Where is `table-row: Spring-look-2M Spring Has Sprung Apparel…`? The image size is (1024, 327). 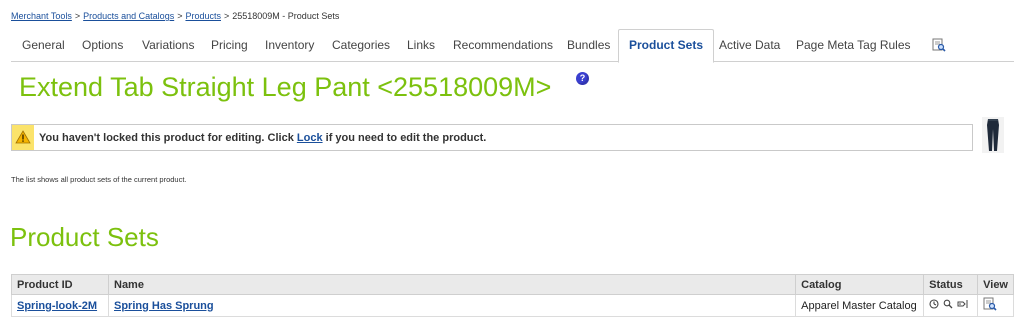
table-row: Spring-look-2M Spring Has Sprung Apparel… is located at coordinates (512, 305).